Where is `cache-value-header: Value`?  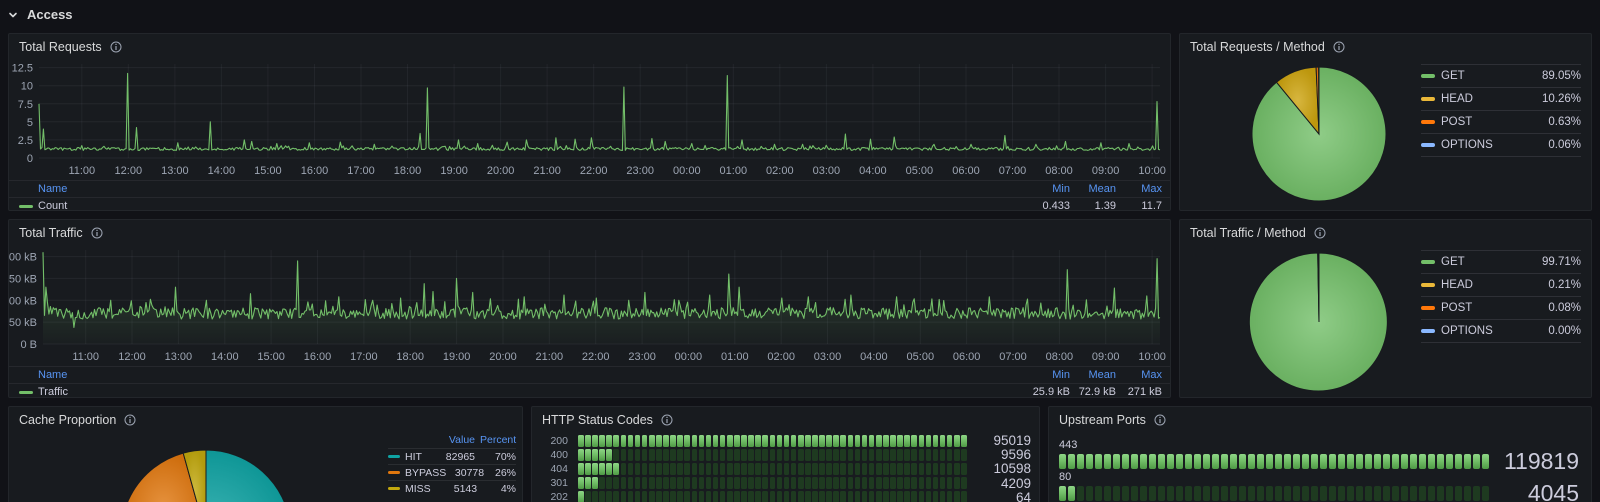 cache-value-header: Value is located at coordinates (453, 440).